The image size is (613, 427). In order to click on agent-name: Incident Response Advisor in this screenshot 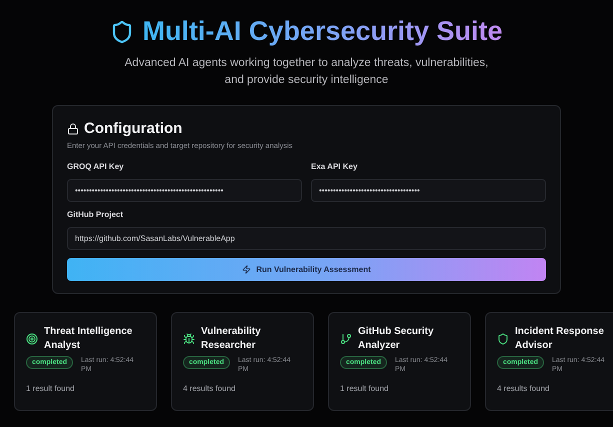, I will do `click(560, 339)`.